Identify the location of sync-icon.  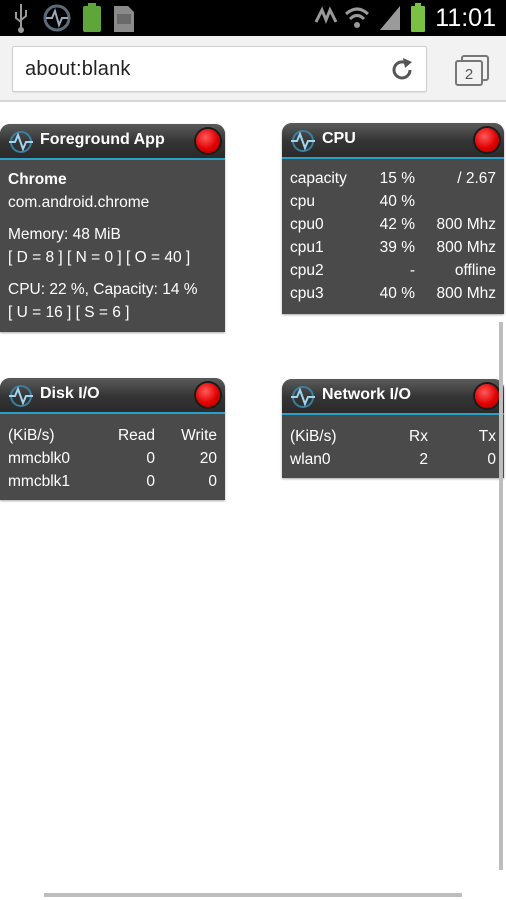
(57, 18).